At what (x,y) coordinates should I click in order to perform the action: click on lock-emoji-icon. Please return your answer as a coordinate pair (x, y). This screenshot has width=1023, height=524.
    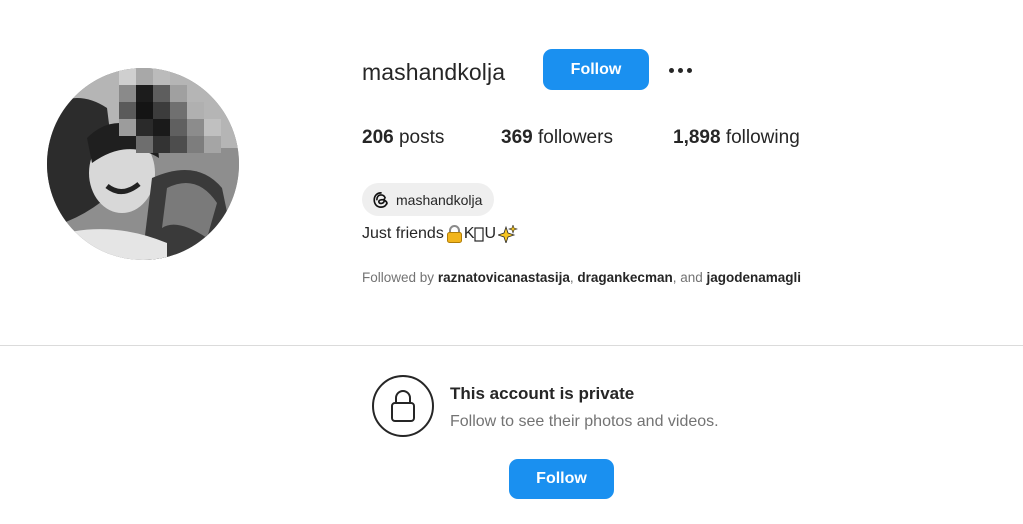
    Looking at the image, I should click on (454, 234).